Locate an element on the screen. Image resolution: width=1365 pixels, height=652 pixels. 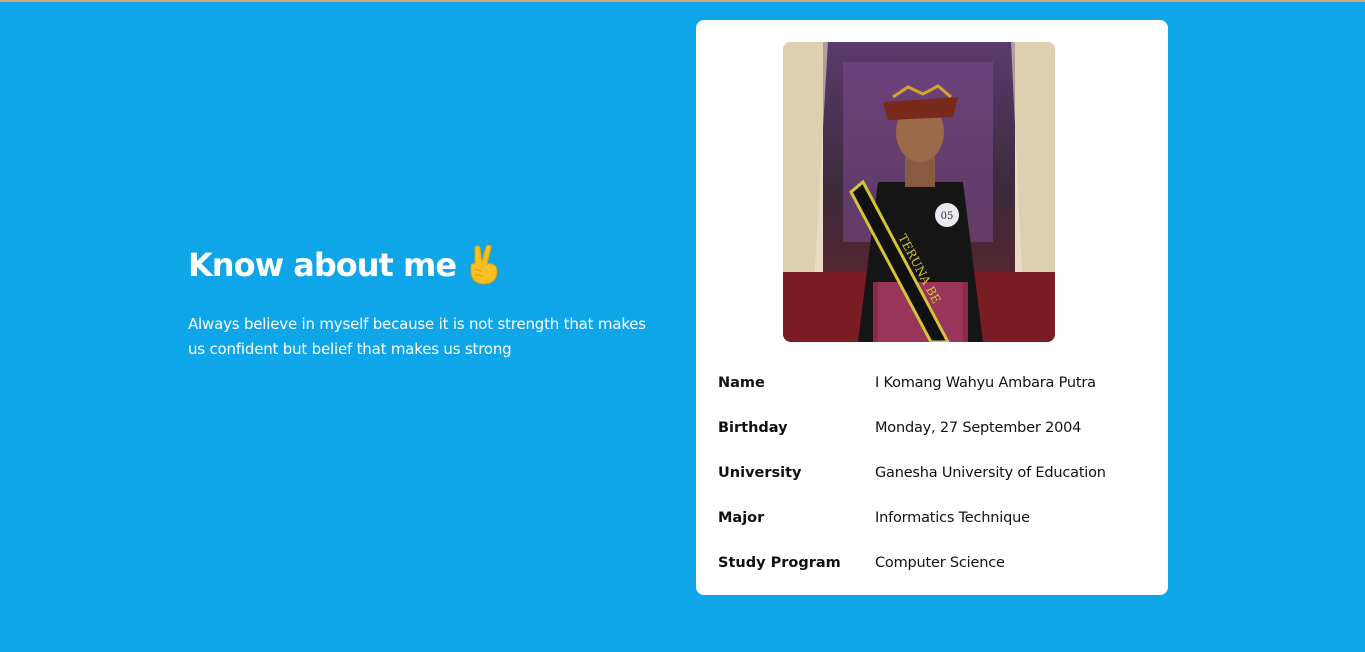
top-border is located at coordinates (682, 1).